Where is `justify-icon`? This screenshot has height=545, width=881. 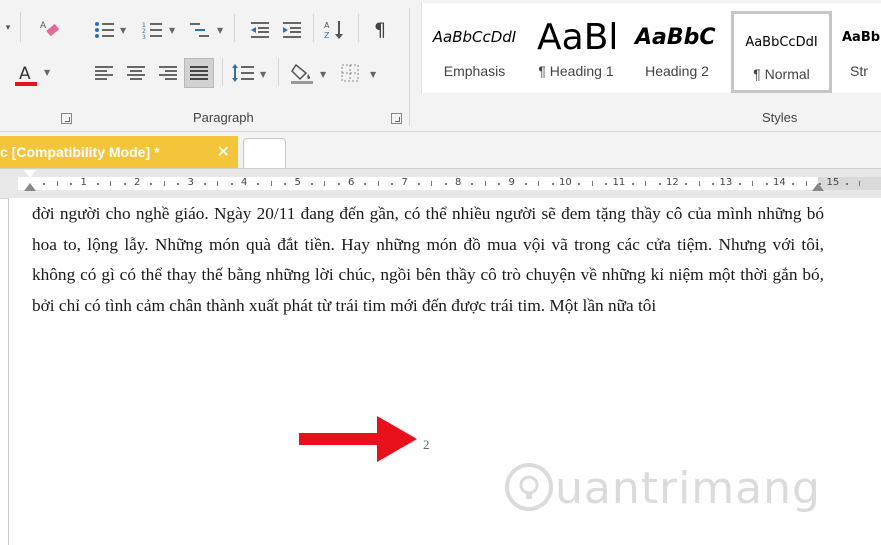
justify-icon is located at coordinates (199, 73).